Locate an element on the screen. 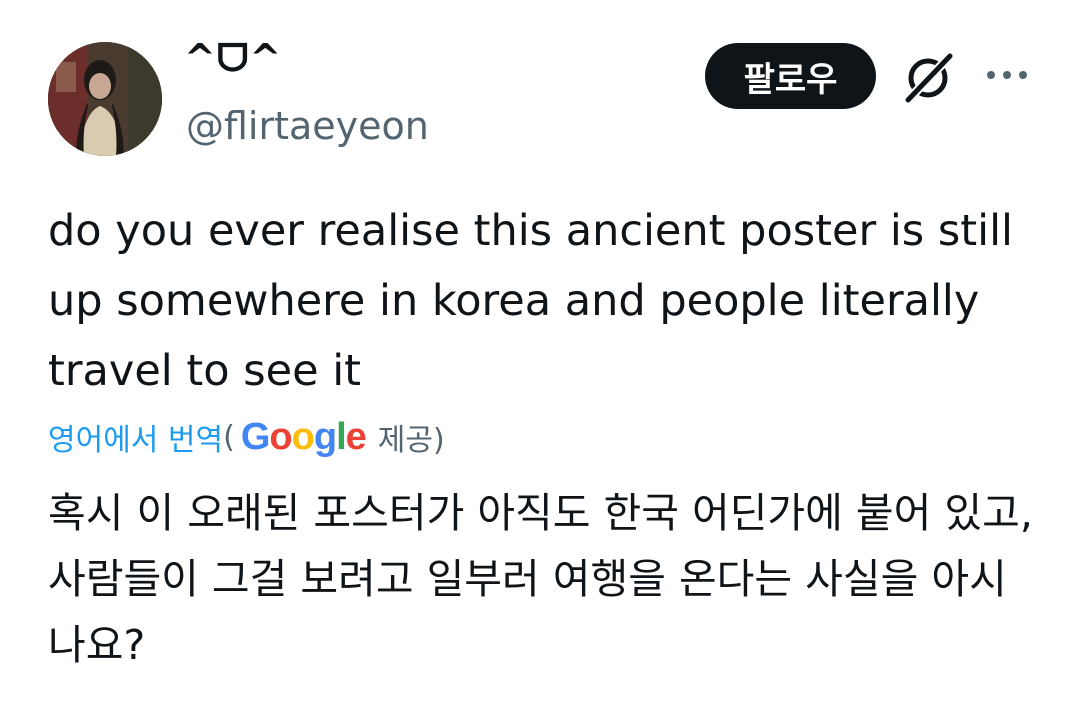 This screenshot has width=1080, height=727. google-logo: Google is located at coordinates (303, 436).